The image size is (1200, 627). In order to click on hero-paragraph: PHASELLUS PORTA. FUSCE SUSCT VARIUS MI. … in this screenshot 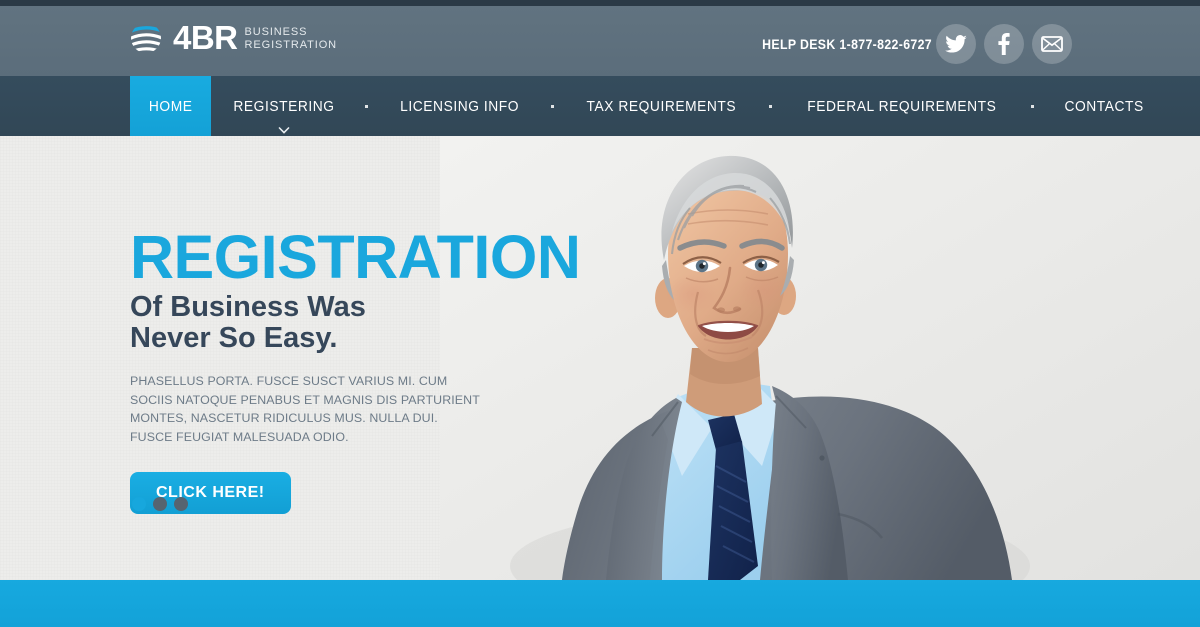, I will do `click(305, 409)`.